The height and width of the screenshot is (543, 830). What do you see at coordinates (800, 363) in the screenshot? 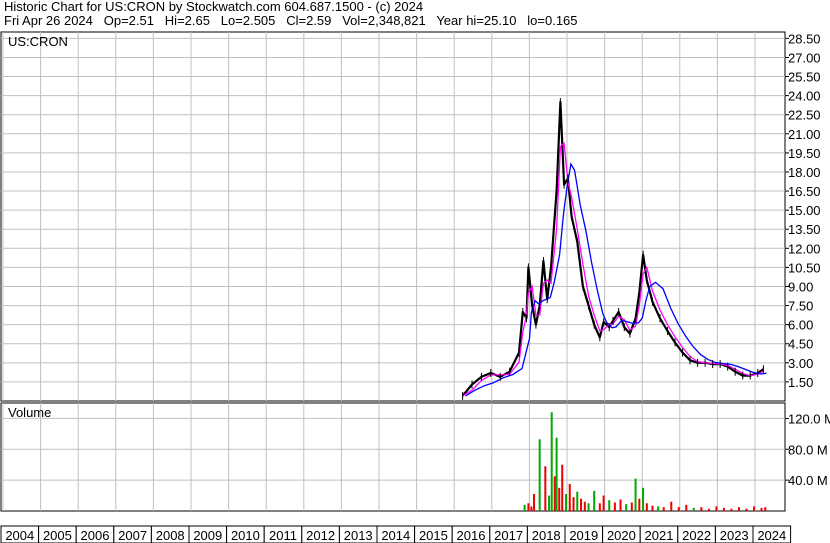
I see `y-tick-label: 3.00` at bounding box center [800, 363].